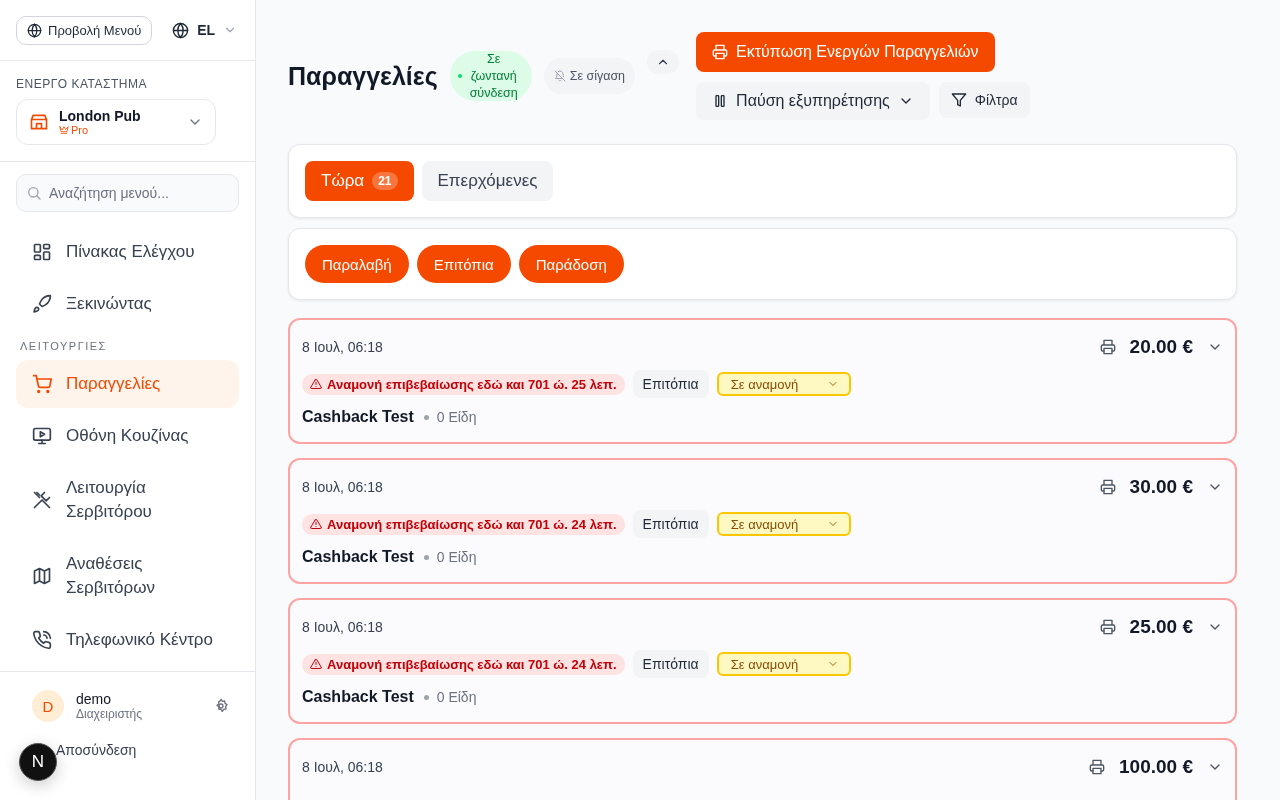 Image resolution: width=1280 pixels, height=800 pixels. Describe the element at coordinates (958, 100) in the screenshot. I see `filter-icon` at that location.